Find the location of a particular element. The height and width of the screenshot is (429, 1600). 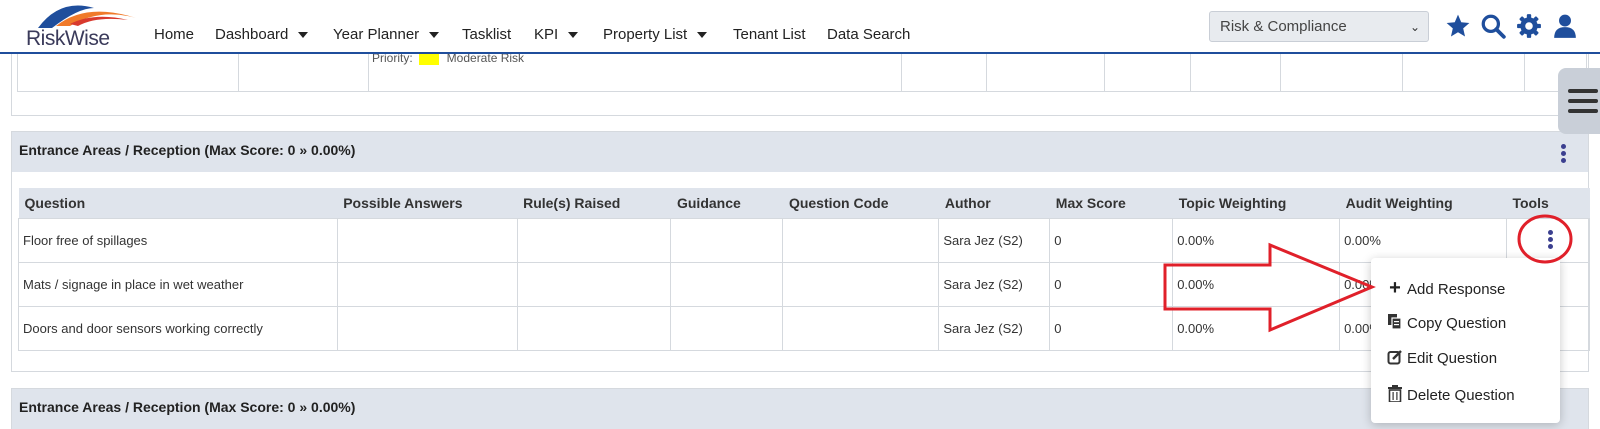

search-icon is located at coordinates (1493, 26).